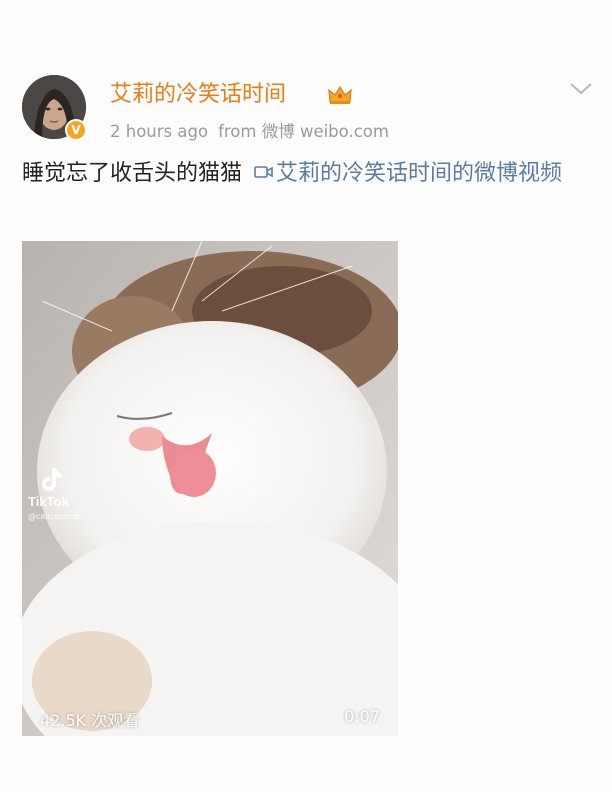 Image resolution: width=612 pixels, height=792 pixels. Describe the element at coordinates (419, 173) in the screenshot. I see `video-link-text: 艾莉的冷笑话时间的微博视频` at that location.